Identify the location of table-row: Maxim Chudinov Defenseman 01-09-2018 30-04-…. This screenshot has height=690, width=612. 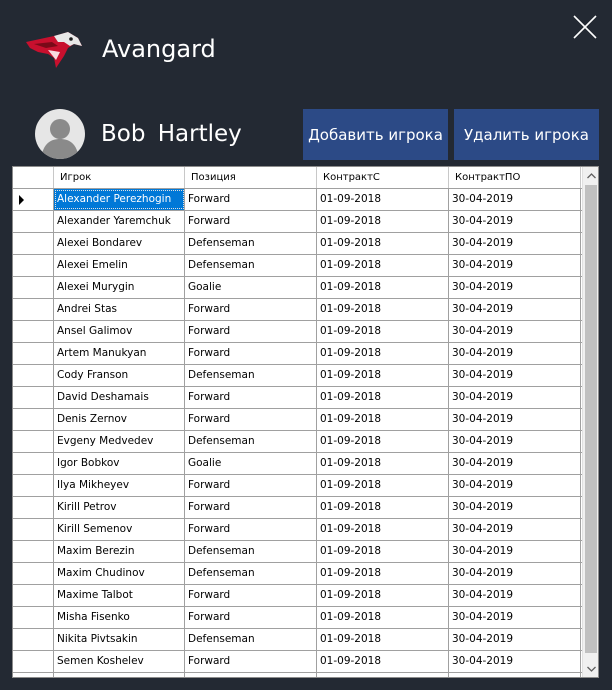
(297, 574).